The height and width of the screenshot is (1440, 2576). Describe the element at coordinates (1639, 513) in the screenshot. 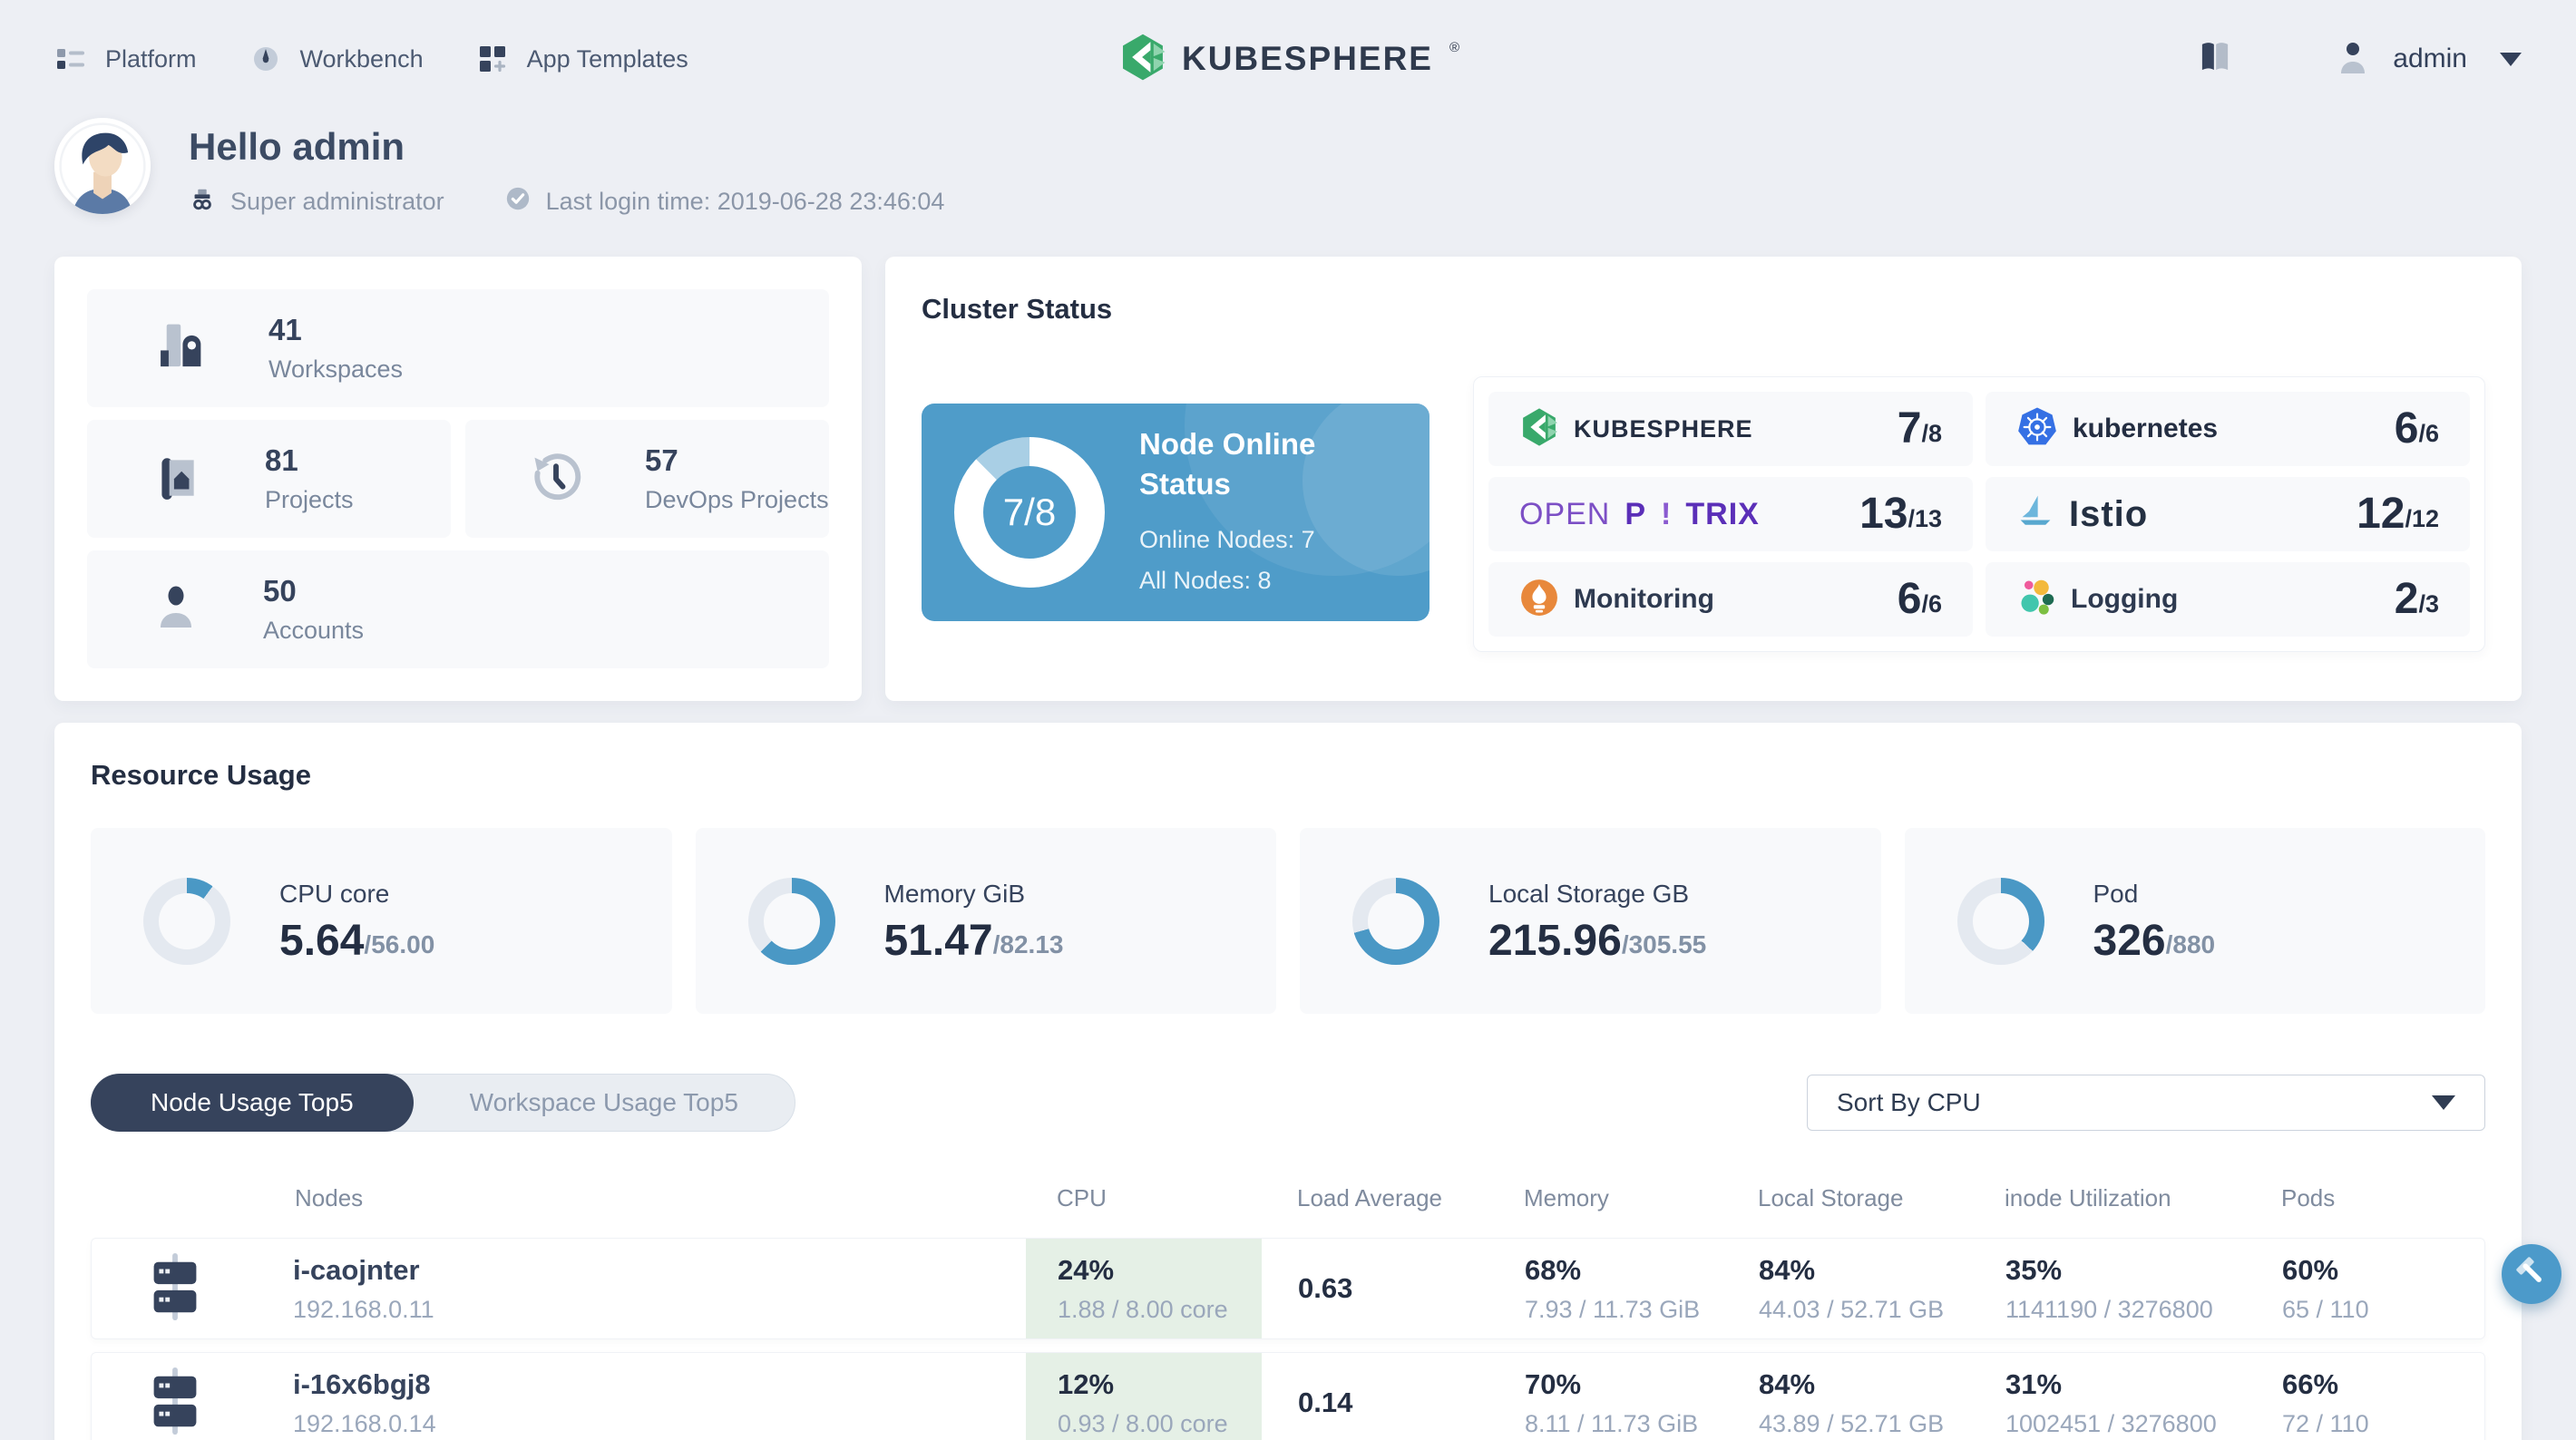

I see `openpitrix-logo: OPEN P! TRIX` at that location.